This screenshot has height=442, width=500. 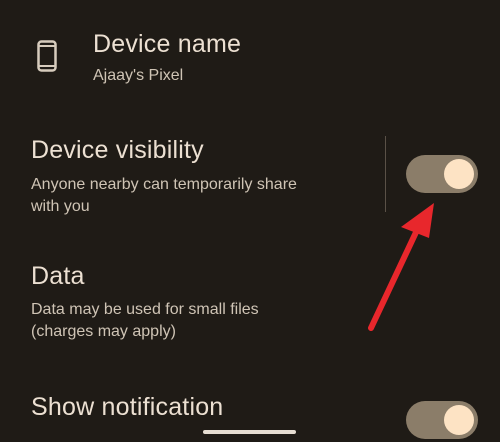 What do you see at coordinates (401, 267) in the screenshot?
I see `red-arrow-annotation-icon` at bounding box center [401, 267].